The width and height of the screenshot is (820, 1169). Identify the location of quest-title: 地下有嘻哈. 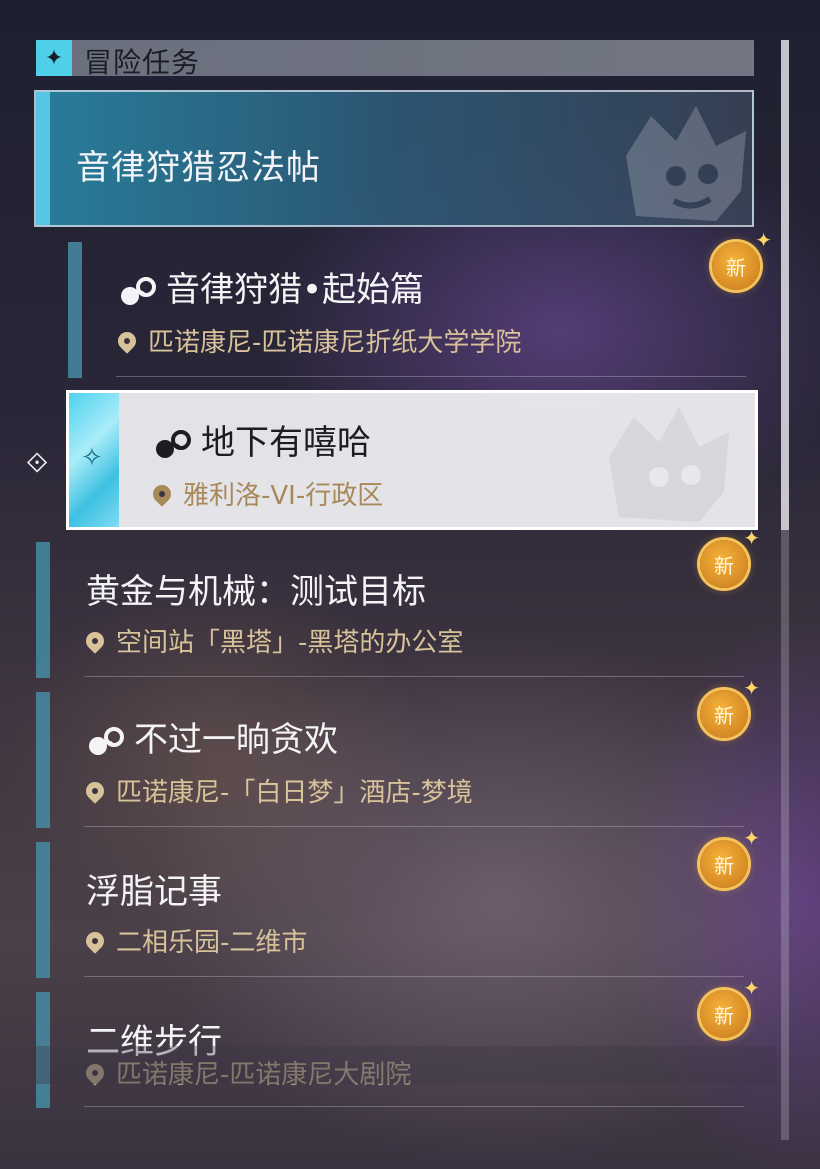
(286, 443).